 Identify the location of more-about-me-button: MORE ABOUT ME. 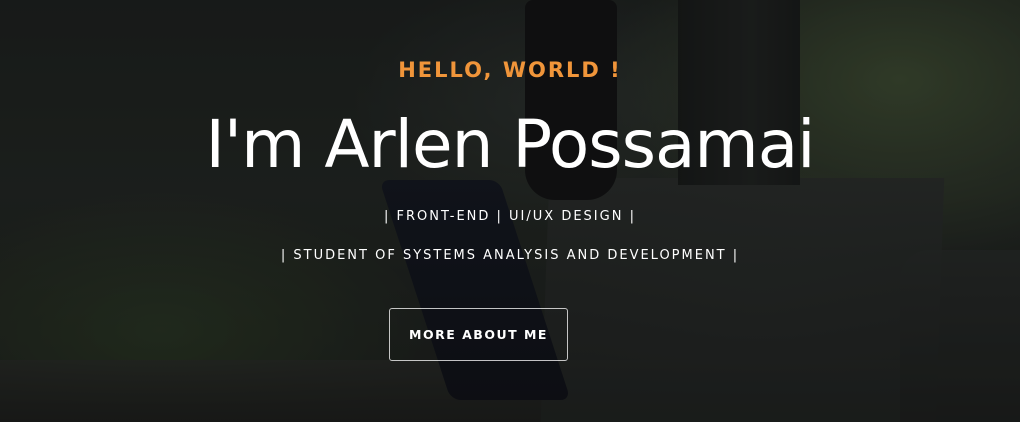
(478, 334).